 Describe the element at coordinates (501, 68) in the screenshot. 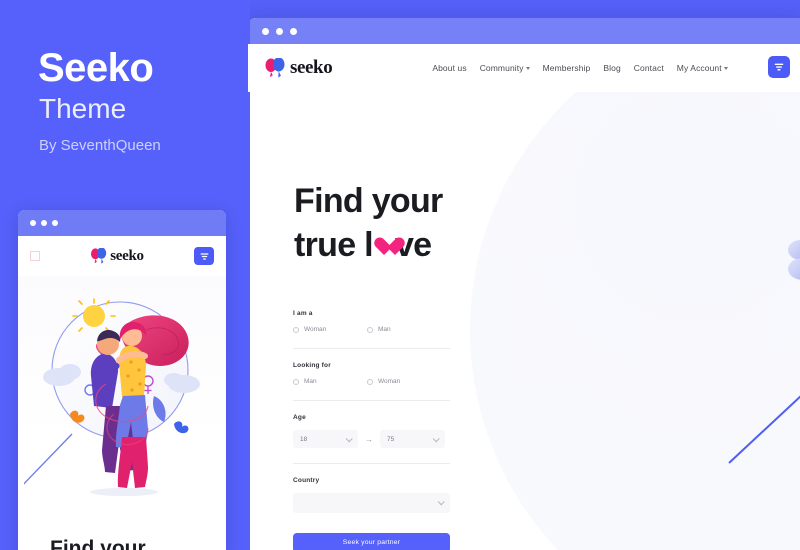

I see `menu-label: Community` at that location.